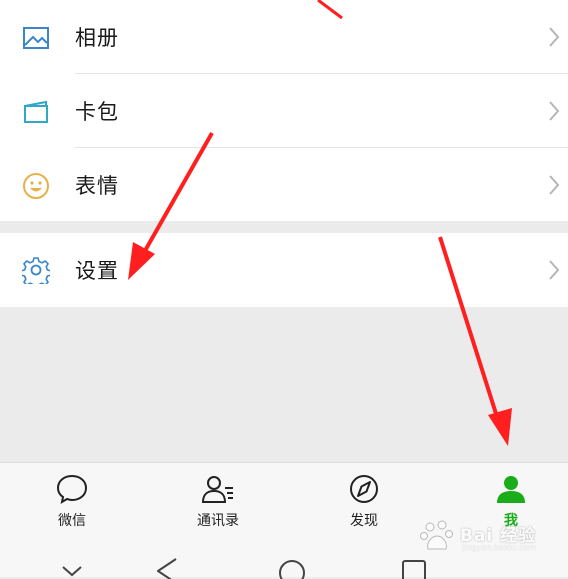 This screenshot has height=579, width=568. What do you see at coordinates (364, 489) in the screenshot?
I see `compass-icon` at bounding box center [364, 489].